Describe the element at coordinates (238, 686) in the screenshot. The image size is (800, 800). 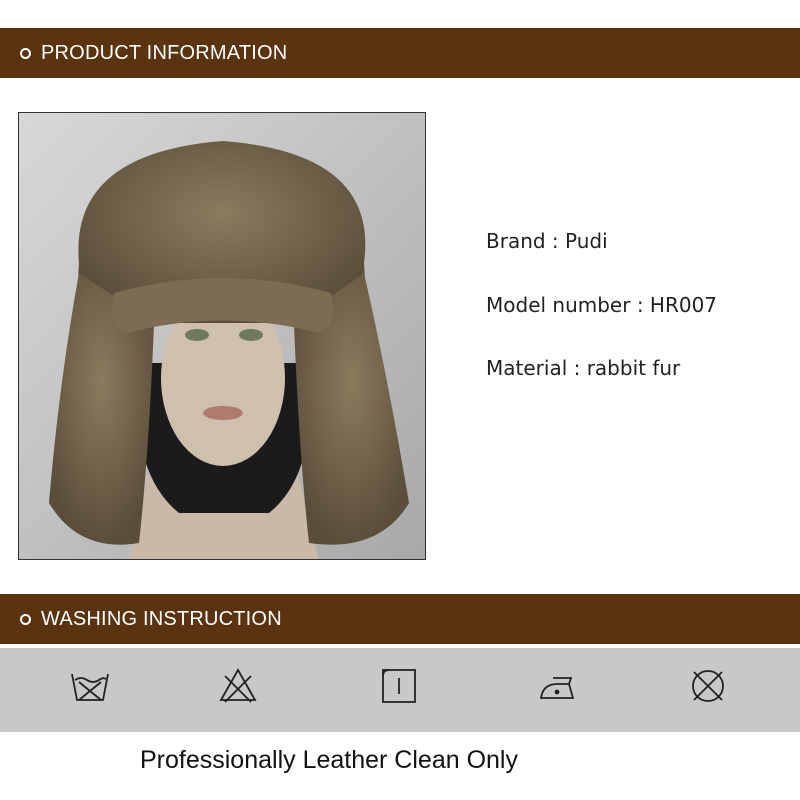
I see `do-not-bleach-icon` at that location.